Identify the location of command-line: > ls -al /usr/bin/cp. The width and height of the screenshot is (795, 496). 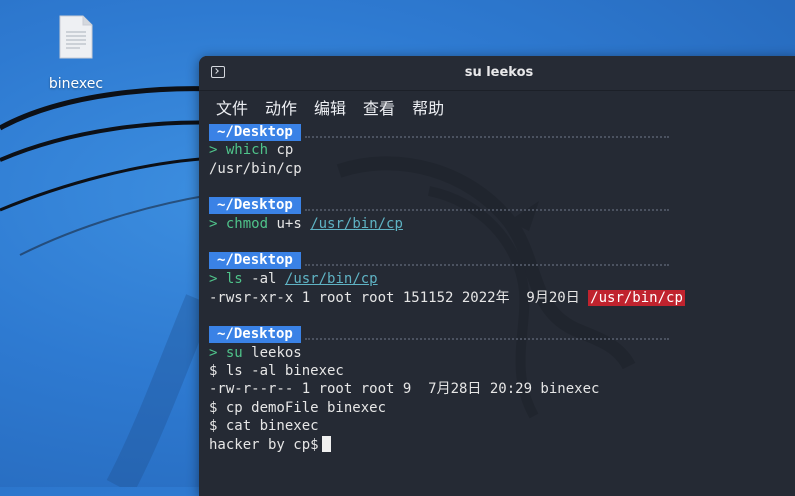
(293, 279).